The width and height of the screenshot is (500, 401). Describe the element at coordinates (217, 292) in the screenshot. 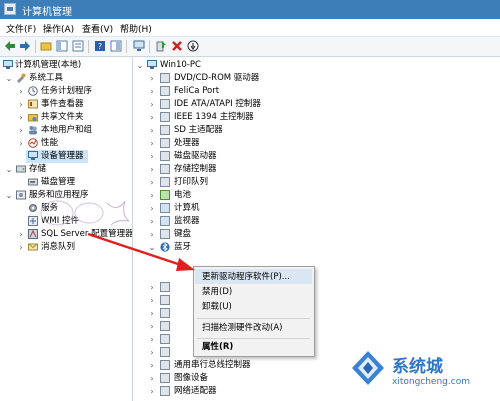

I see `menu-disable: 禁用(D)` at that location.